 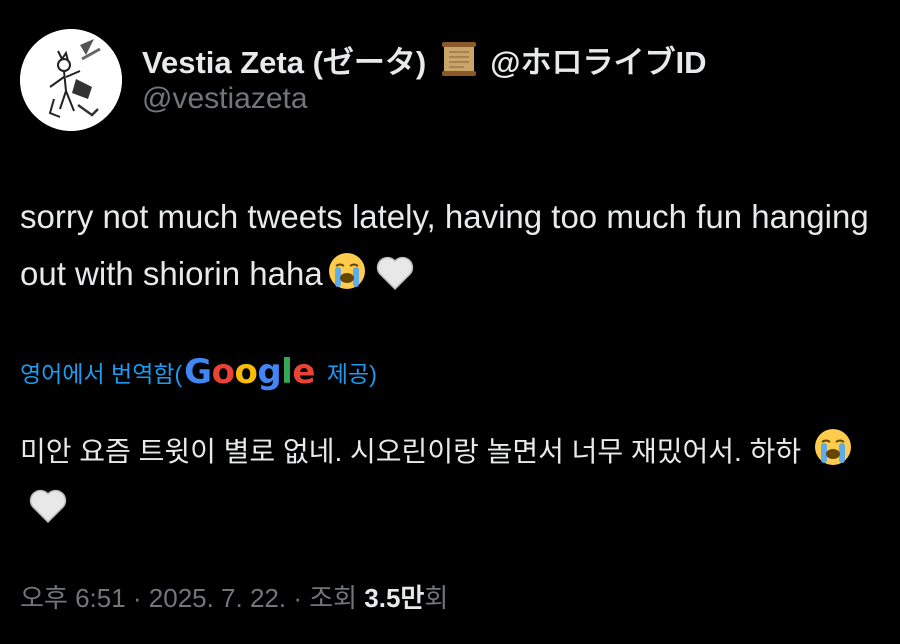 I want to click on avatar, so click(x=71, y=80).